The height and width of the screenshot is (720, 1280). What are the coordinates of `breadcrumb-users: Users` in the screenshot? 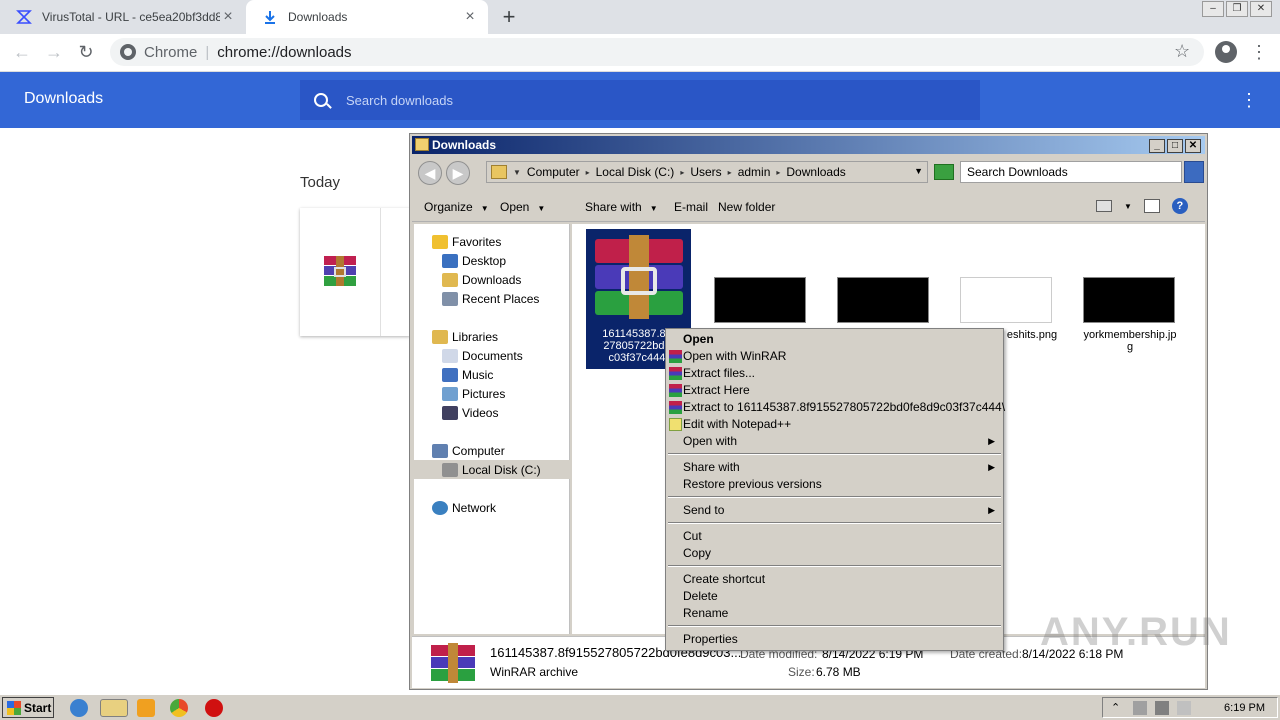 It's located at (705, 172).